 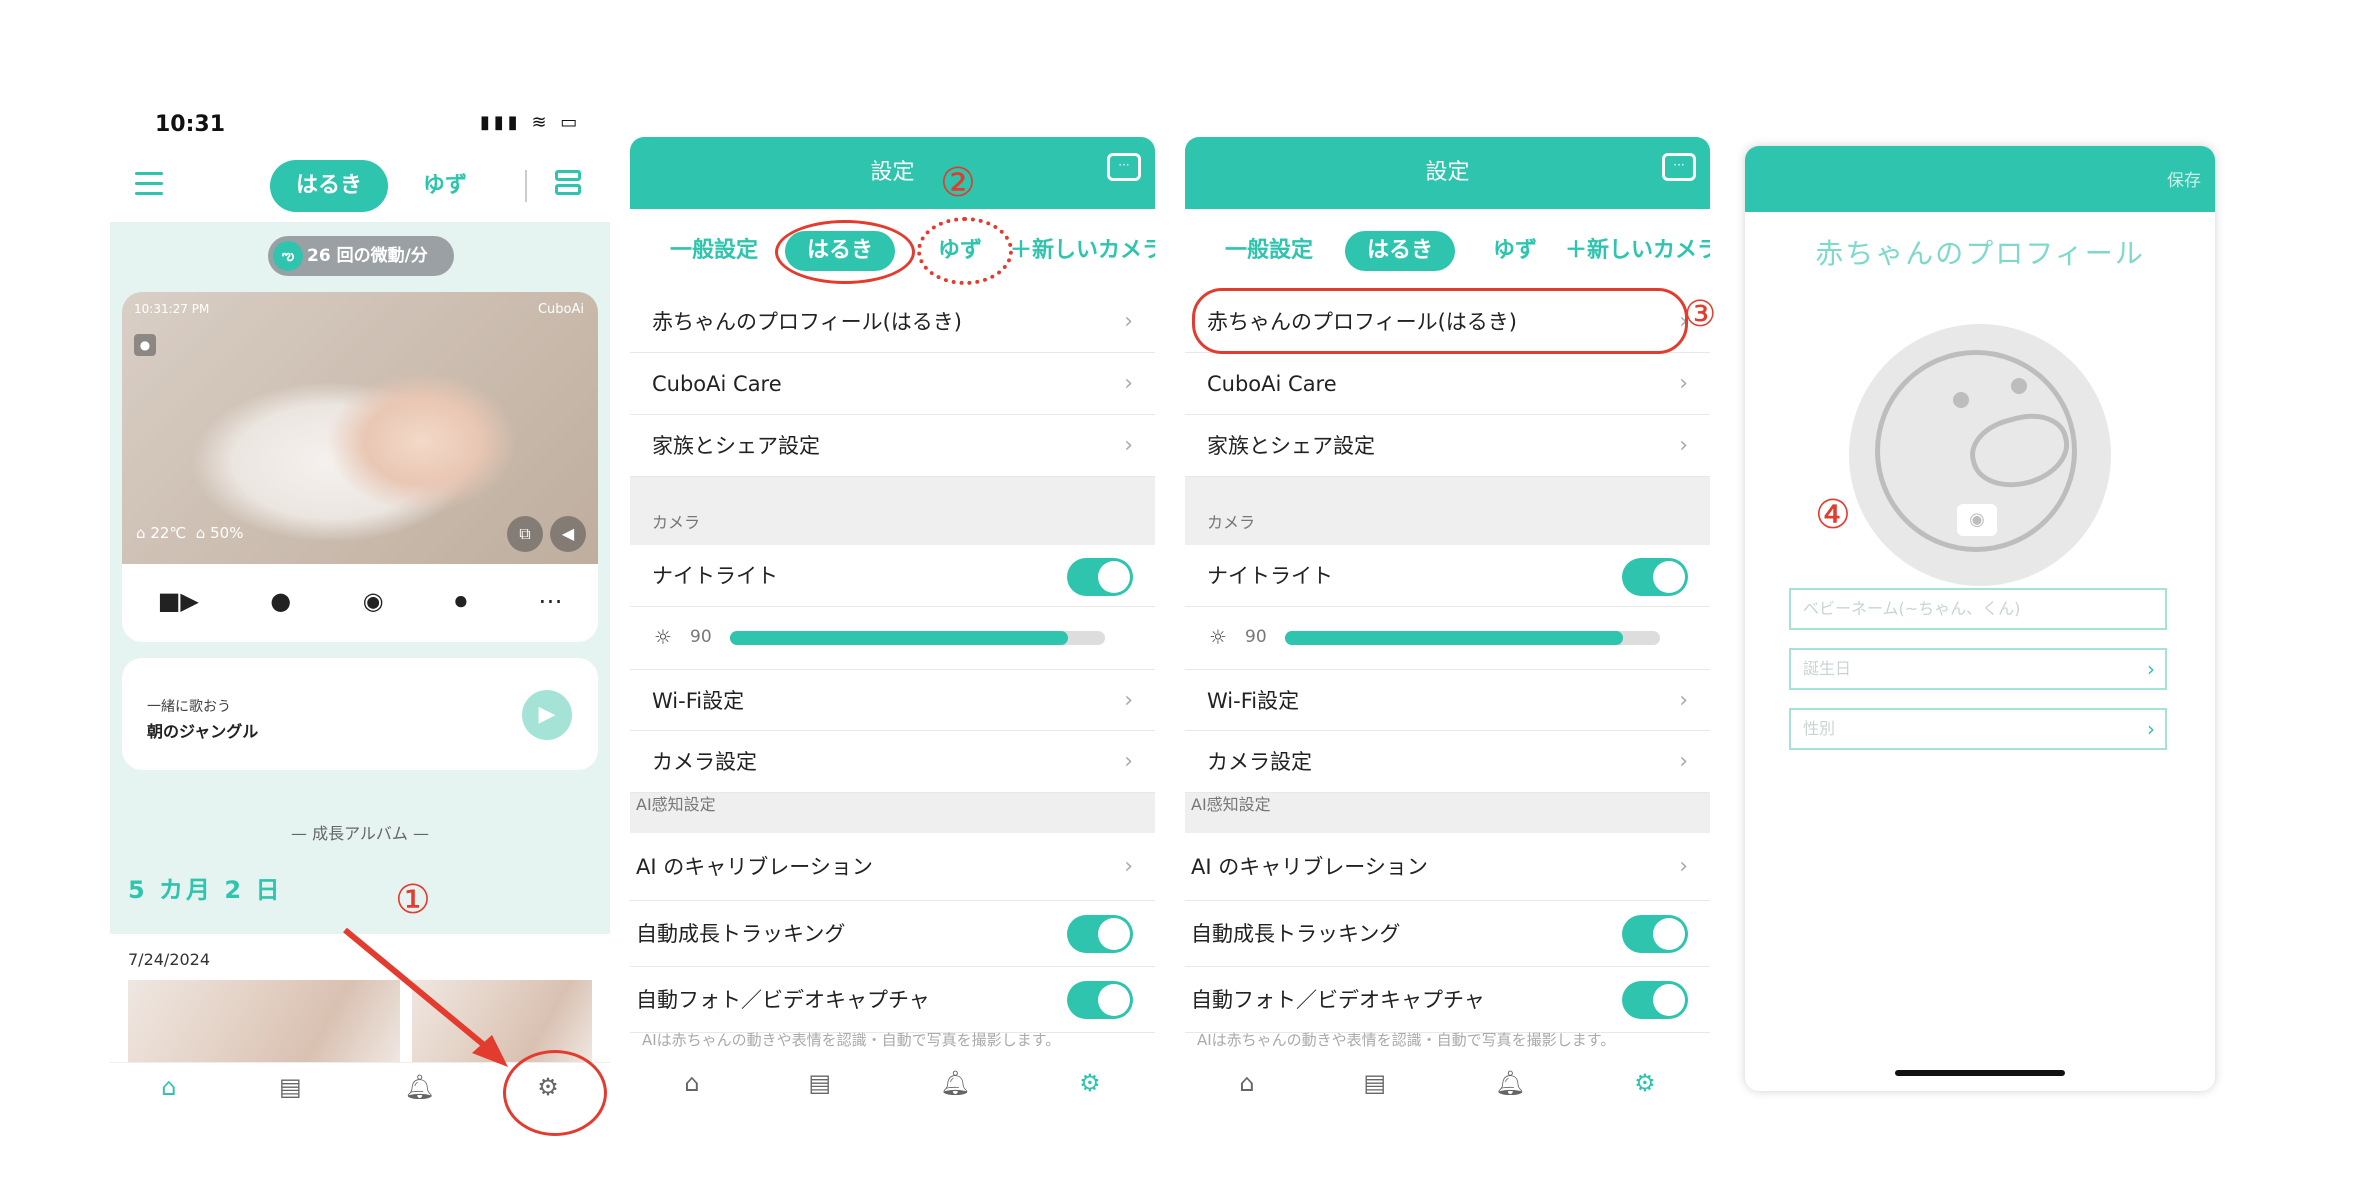 I want to click on child-tab-haruki: はるき, so click(x=329, y=186).